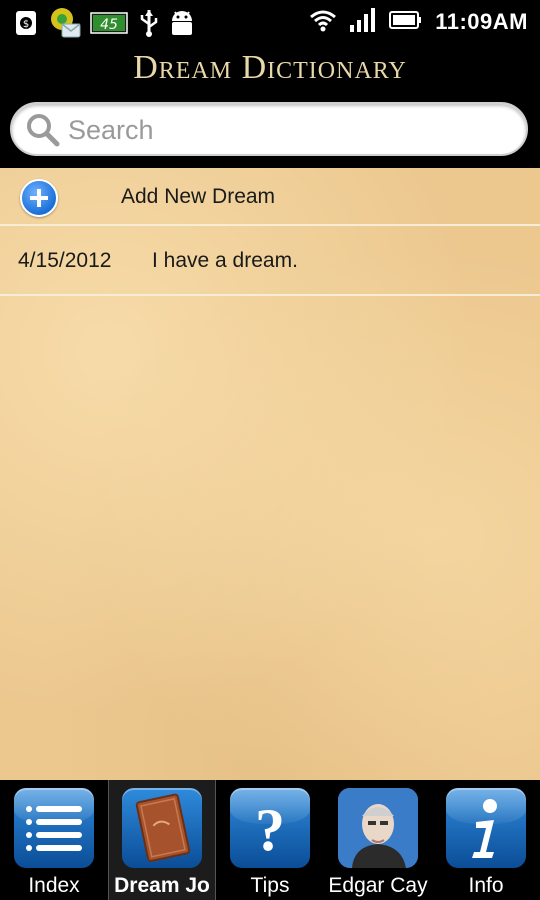 This screenshot has height=900, width=540. What do you see at coordinates (486, 885) in the screenshot?
I see `tab-label: Info` at bounding box center [486, 885].